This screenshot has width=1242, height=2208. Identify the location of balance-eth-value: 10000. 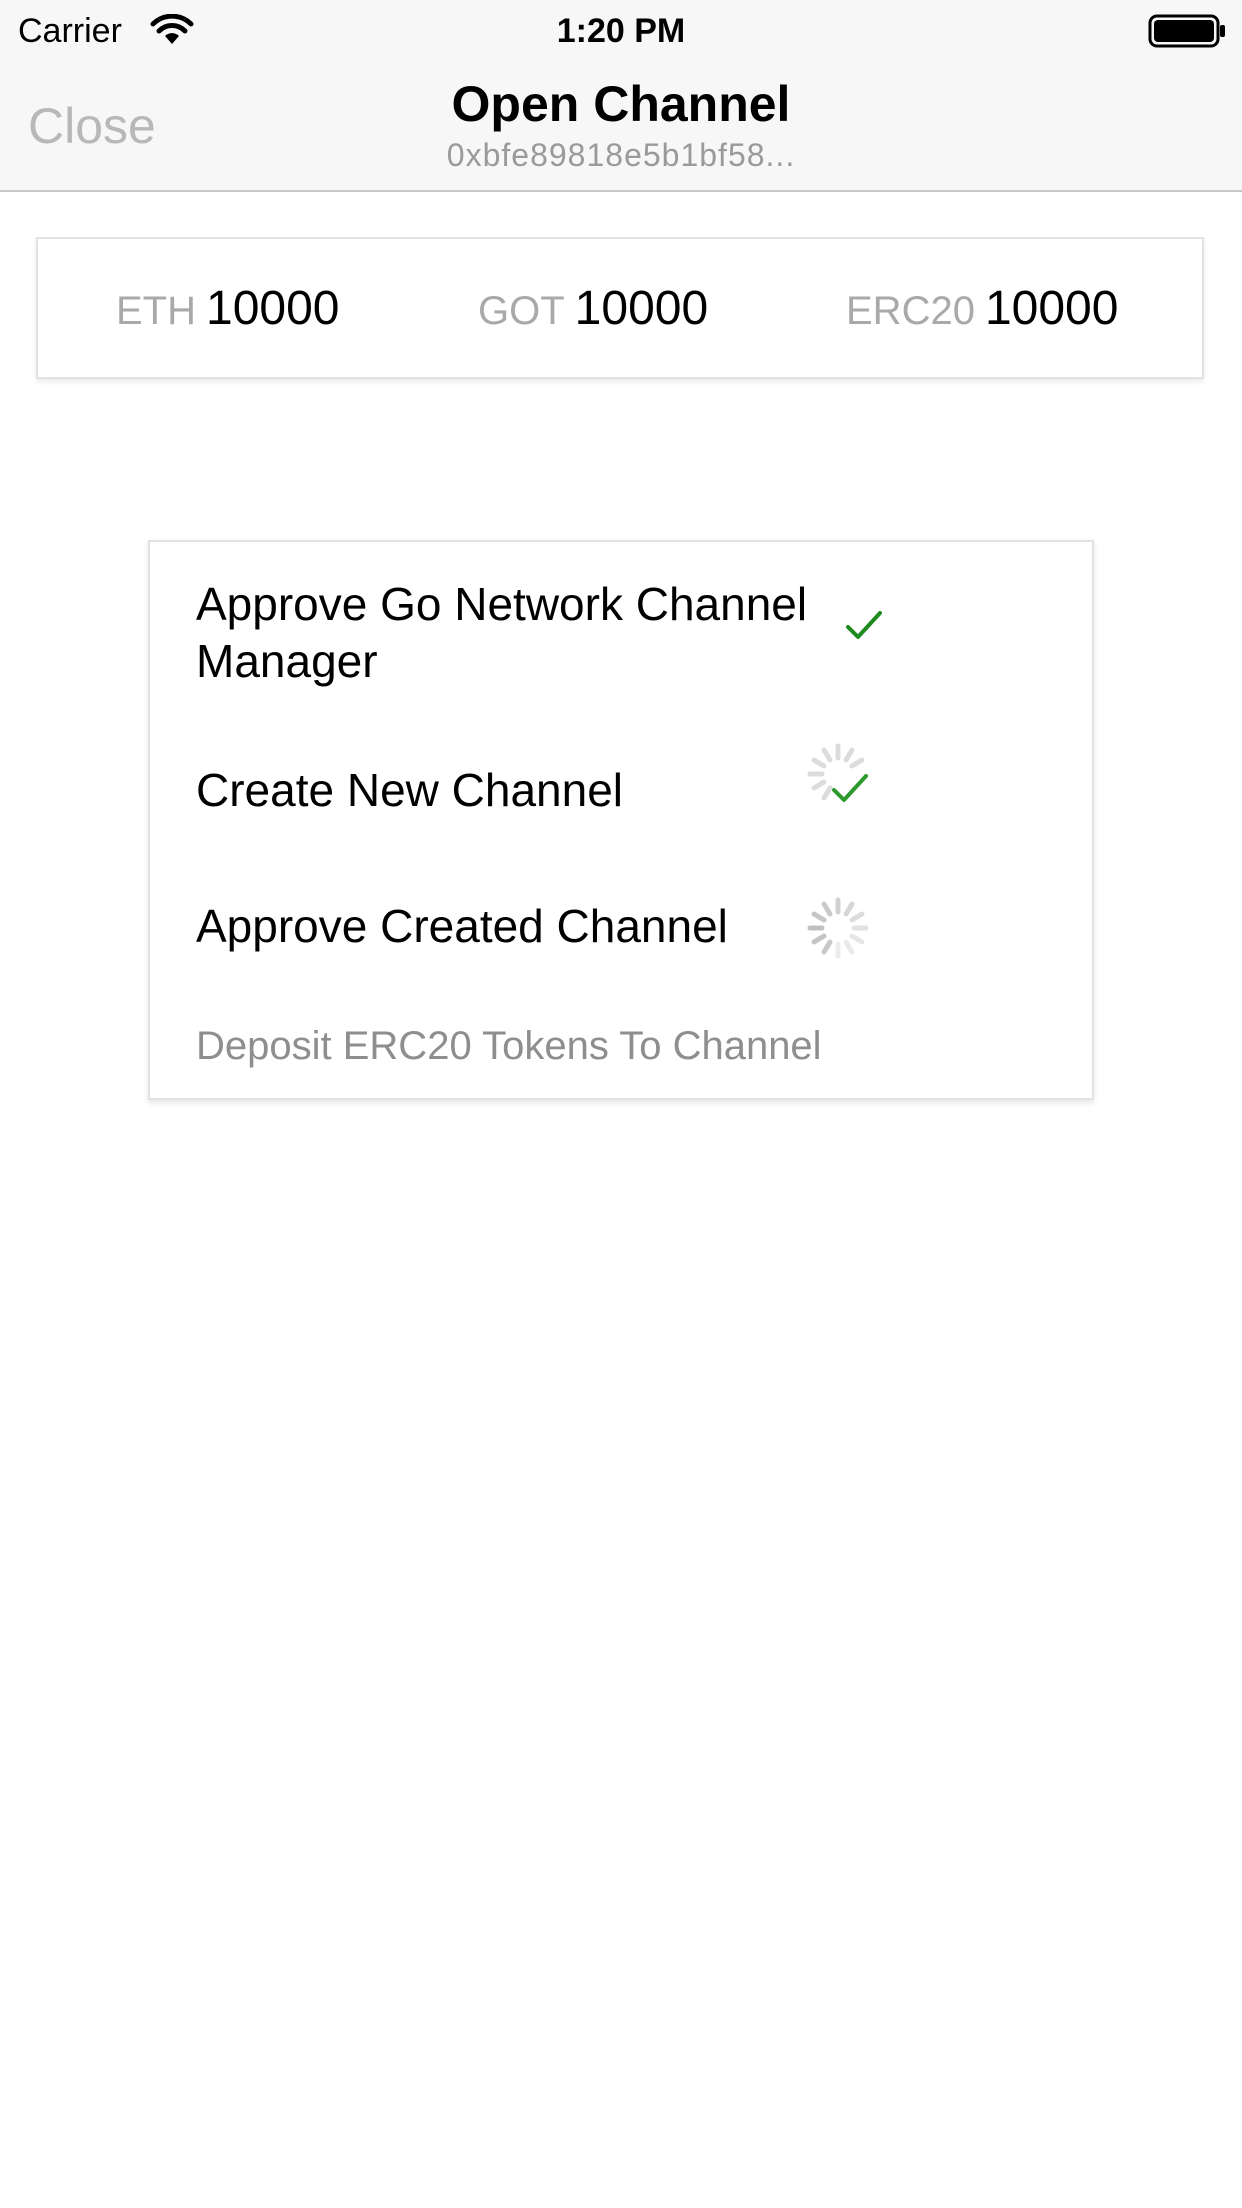
(273, 308).